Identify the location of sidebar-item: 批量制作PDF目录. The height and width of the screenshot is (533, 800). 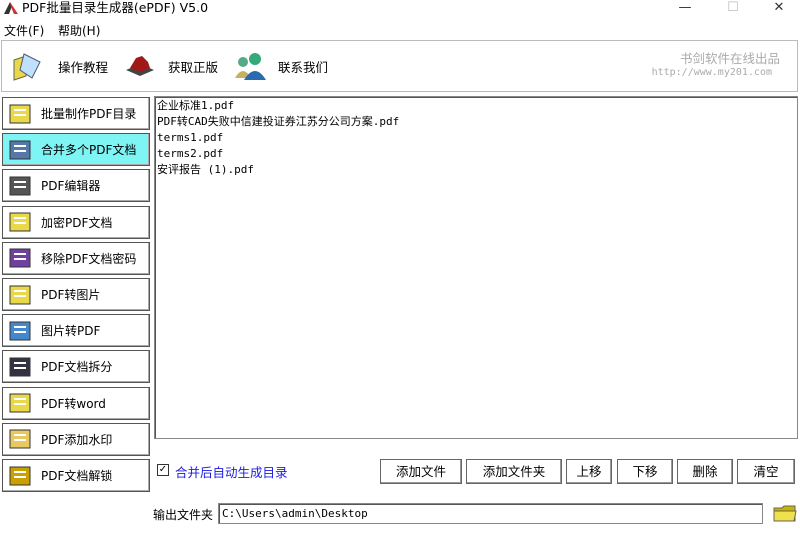
(76, 113).